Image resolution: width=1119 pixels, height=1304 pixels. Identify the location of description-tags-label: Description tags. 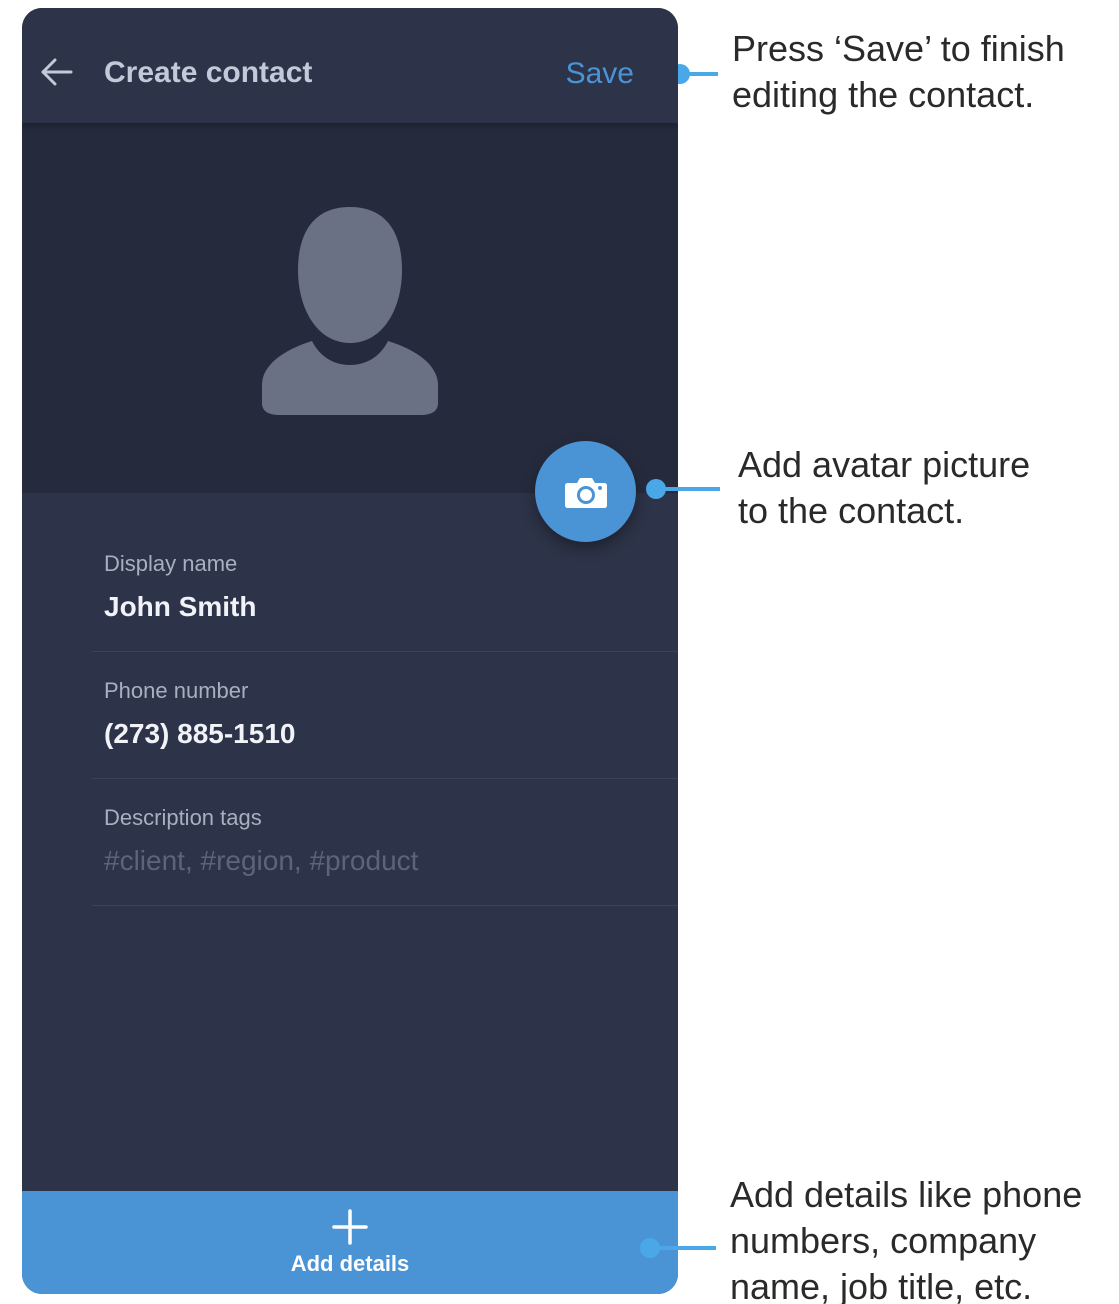
(183, 817).